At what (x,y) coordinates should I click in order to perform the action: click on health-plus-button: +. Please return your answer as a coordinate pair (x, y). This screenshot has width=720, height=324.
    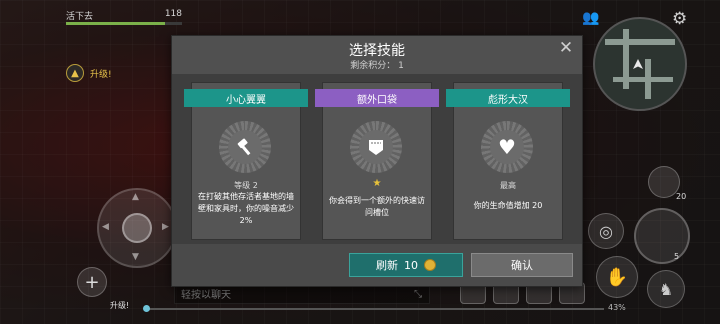
    Looking at the image, I should click on (92, 282).